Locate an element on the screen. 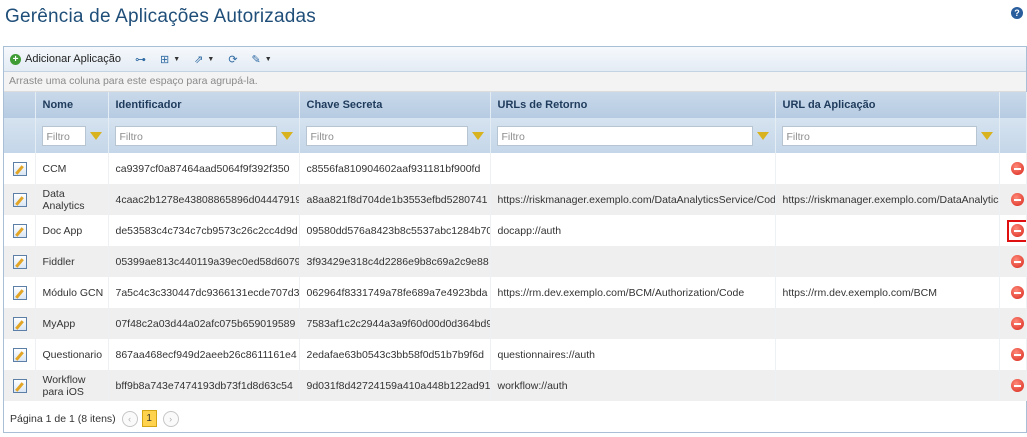  edit-menu-button: ✎ ▼ is located at coordinates (262, 59).